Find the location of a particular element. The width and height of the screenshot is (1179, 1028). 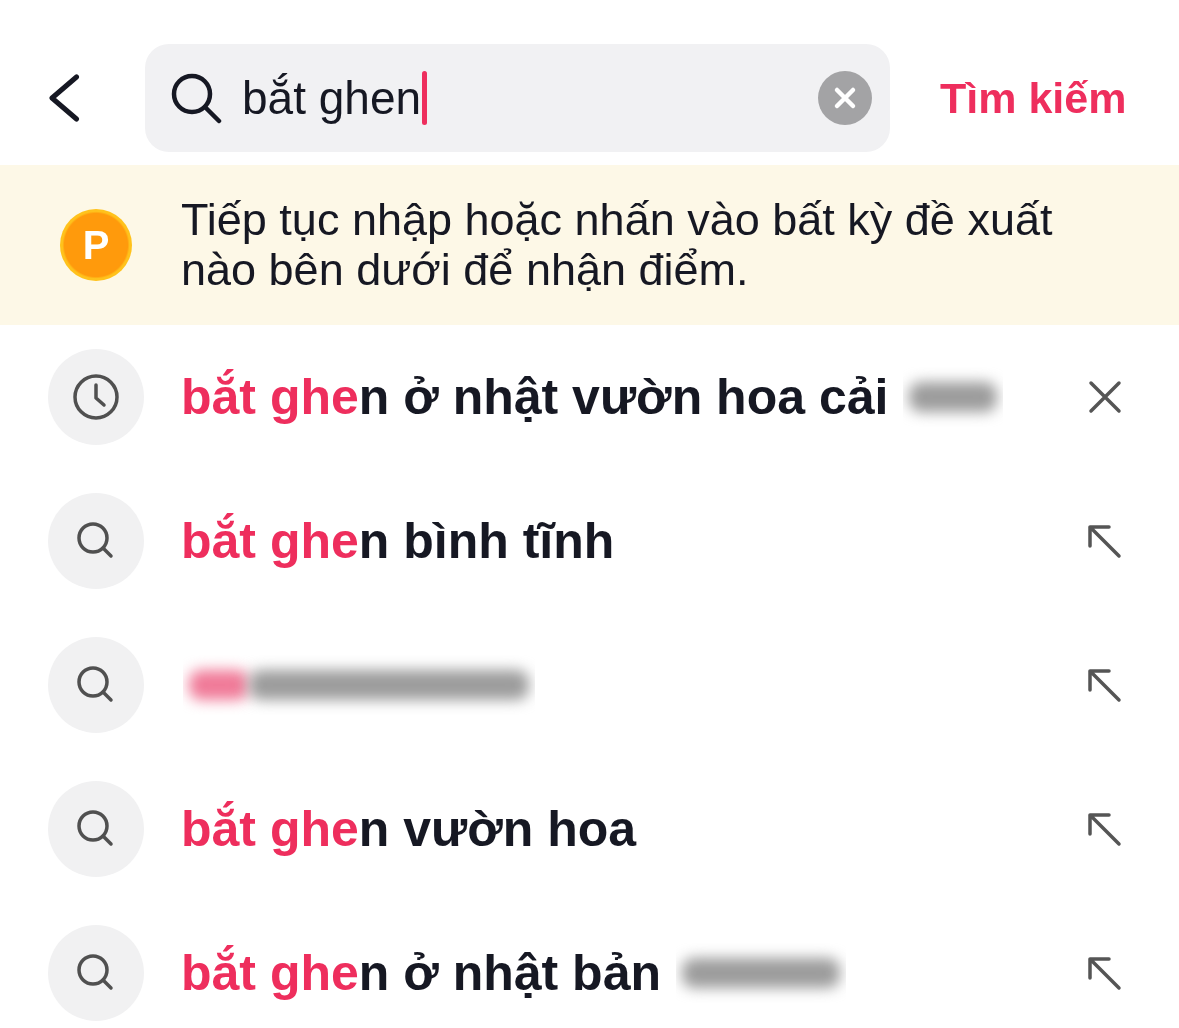

close-icon is located at coordinates (1105, 397).